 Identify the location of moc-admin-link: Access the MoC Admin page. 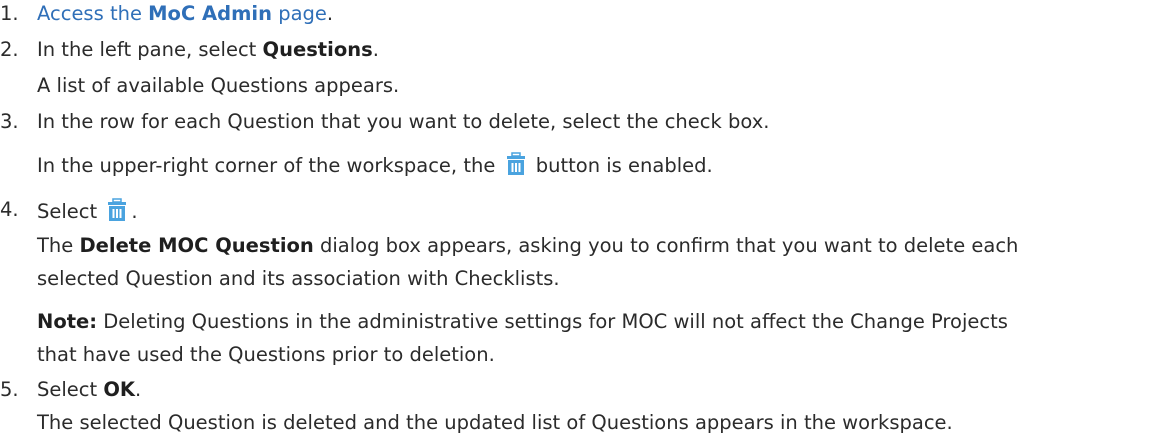
(182, 13).